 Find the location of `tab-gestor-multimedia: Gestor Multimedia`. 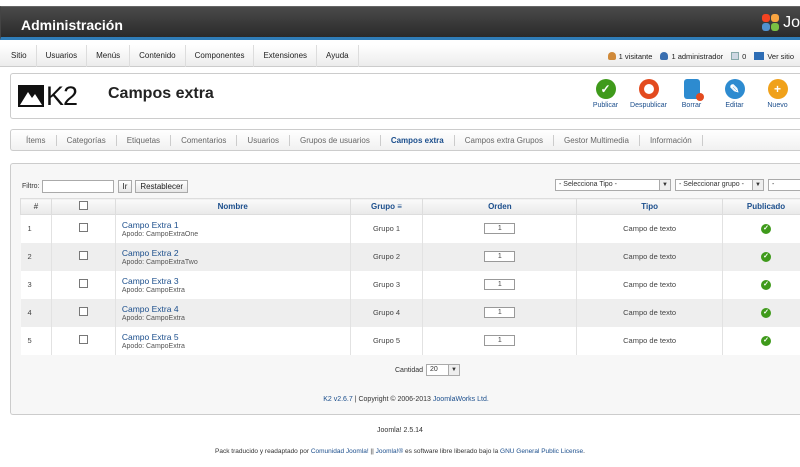

tab-gestor-multimedia: Gestor Multimedia is located at coordinates (597, 140).